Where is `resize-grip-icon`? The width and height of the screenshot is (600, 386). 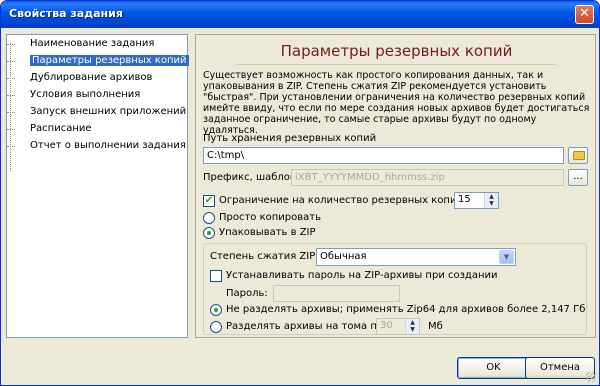 resize-grip-icon is located at coordinates (591, 377).